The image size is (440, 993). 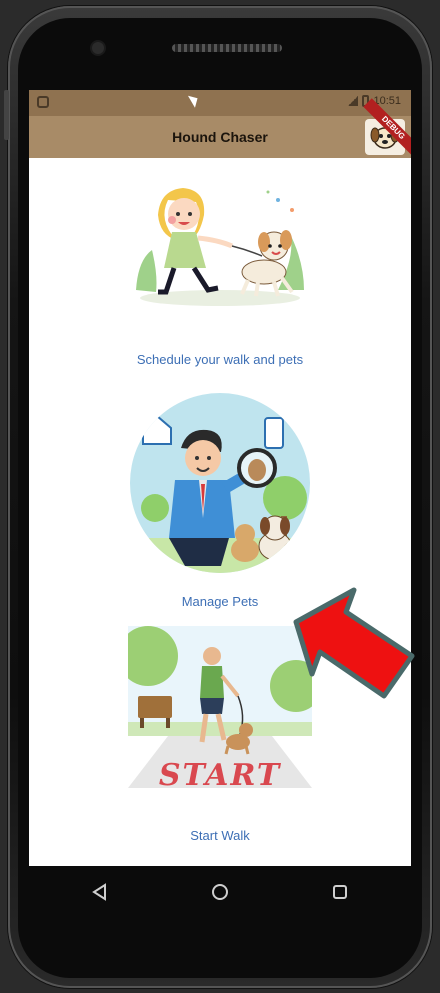 What do you see at coordinates (220, 775) in the screenshot?
I see `start-line-text: START` at bounding box center [220, 775].